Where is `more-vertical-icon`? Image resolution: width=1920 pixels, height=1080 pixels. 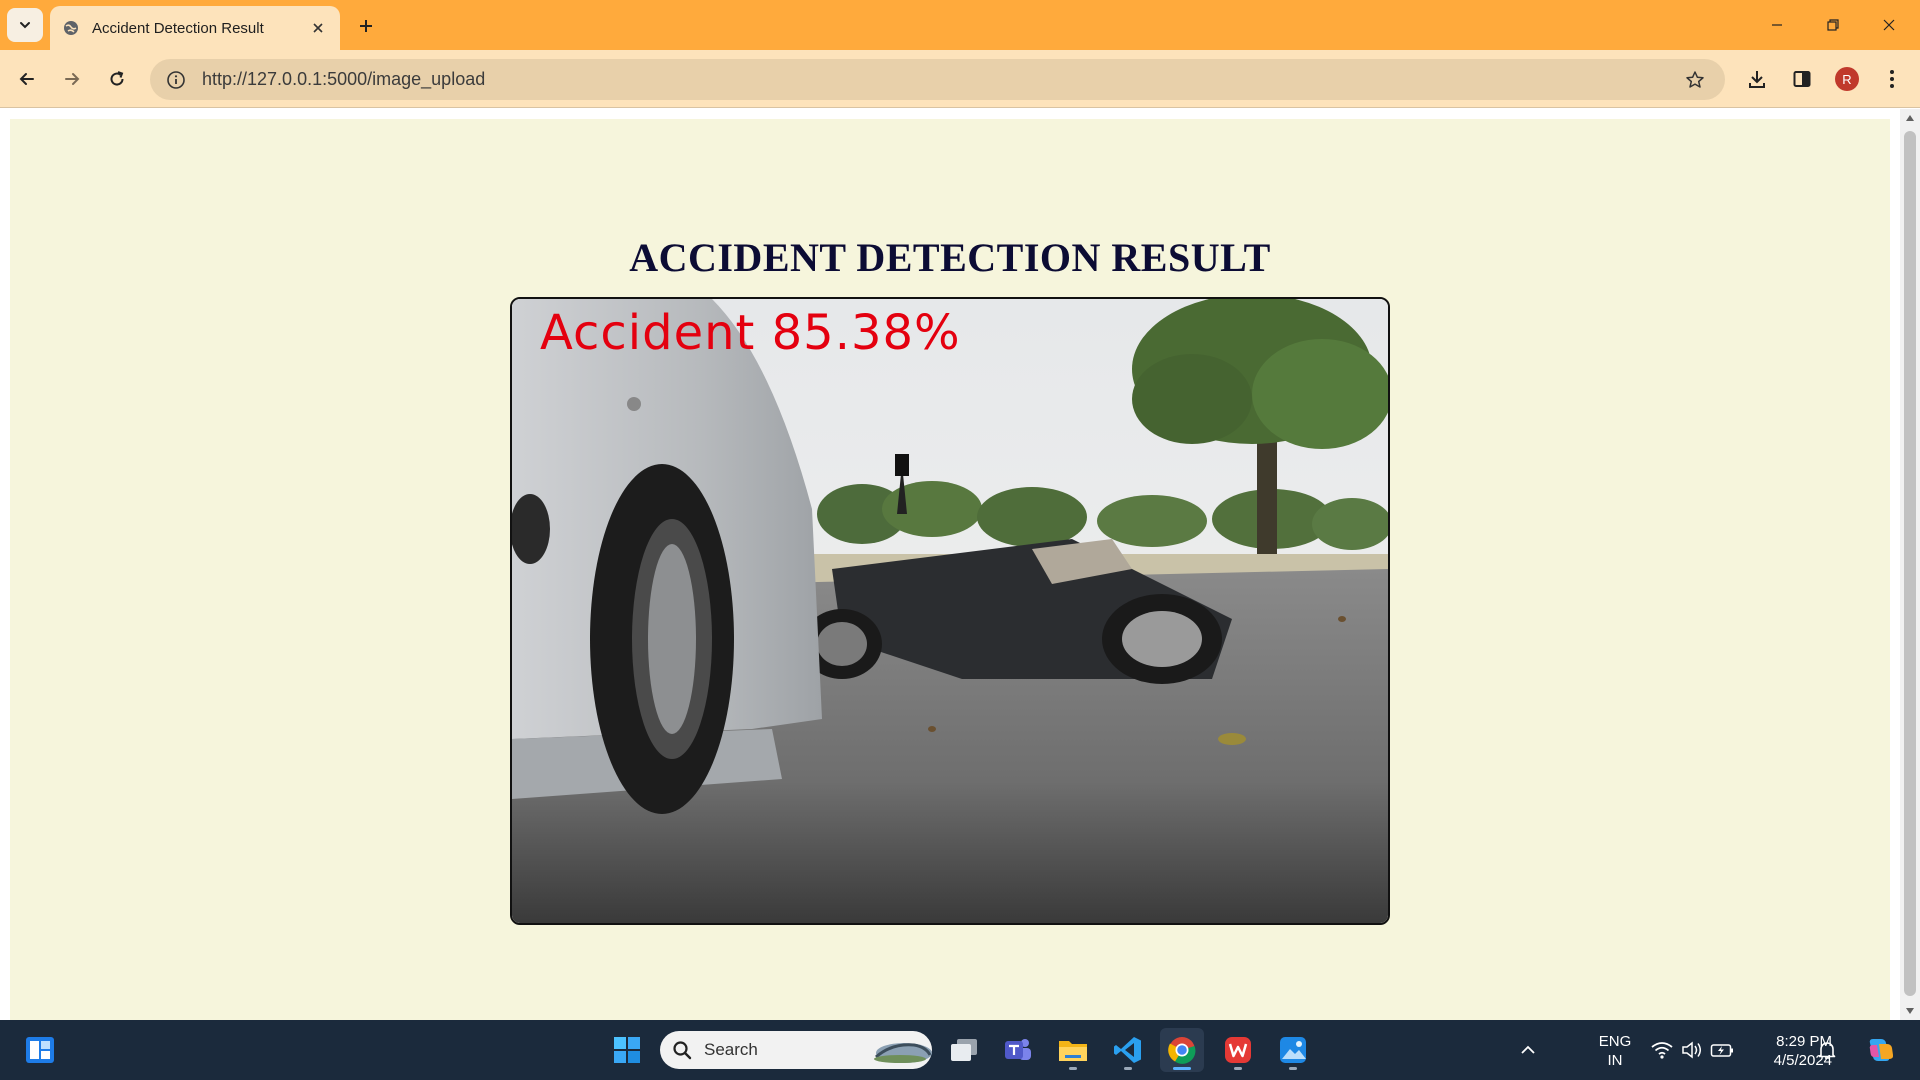 more-vertical-icon is located at coordinates (1892, 79).